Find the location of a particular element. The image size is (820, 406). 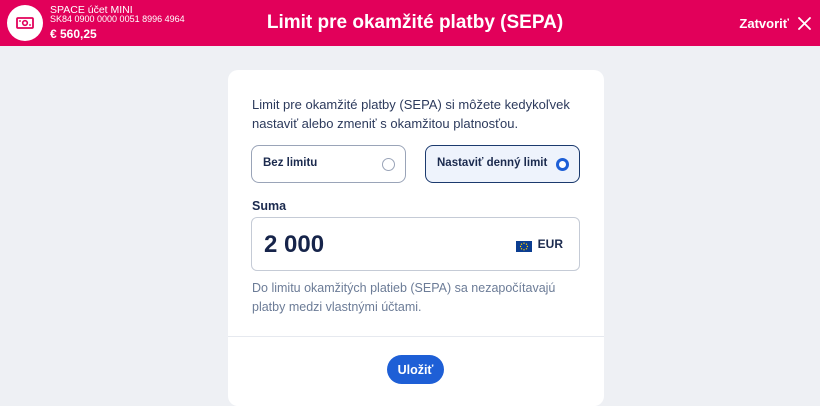

close-label: Zatvoriť is located at coordinates (764, 23).